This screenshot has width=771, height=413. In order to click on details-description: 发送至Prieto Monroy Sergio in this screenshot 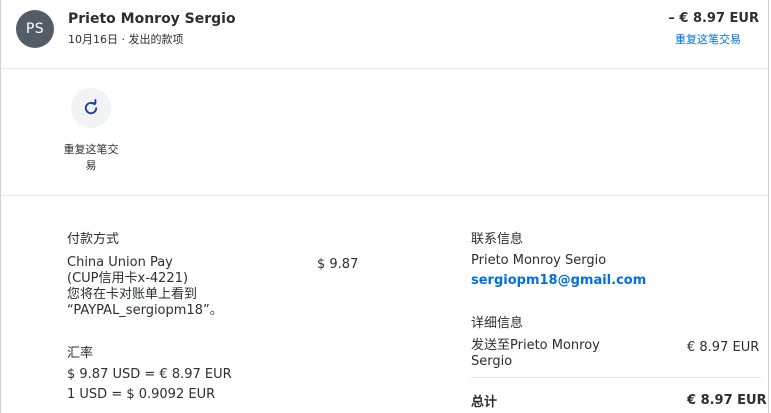, I will do `click(566, 354)`.